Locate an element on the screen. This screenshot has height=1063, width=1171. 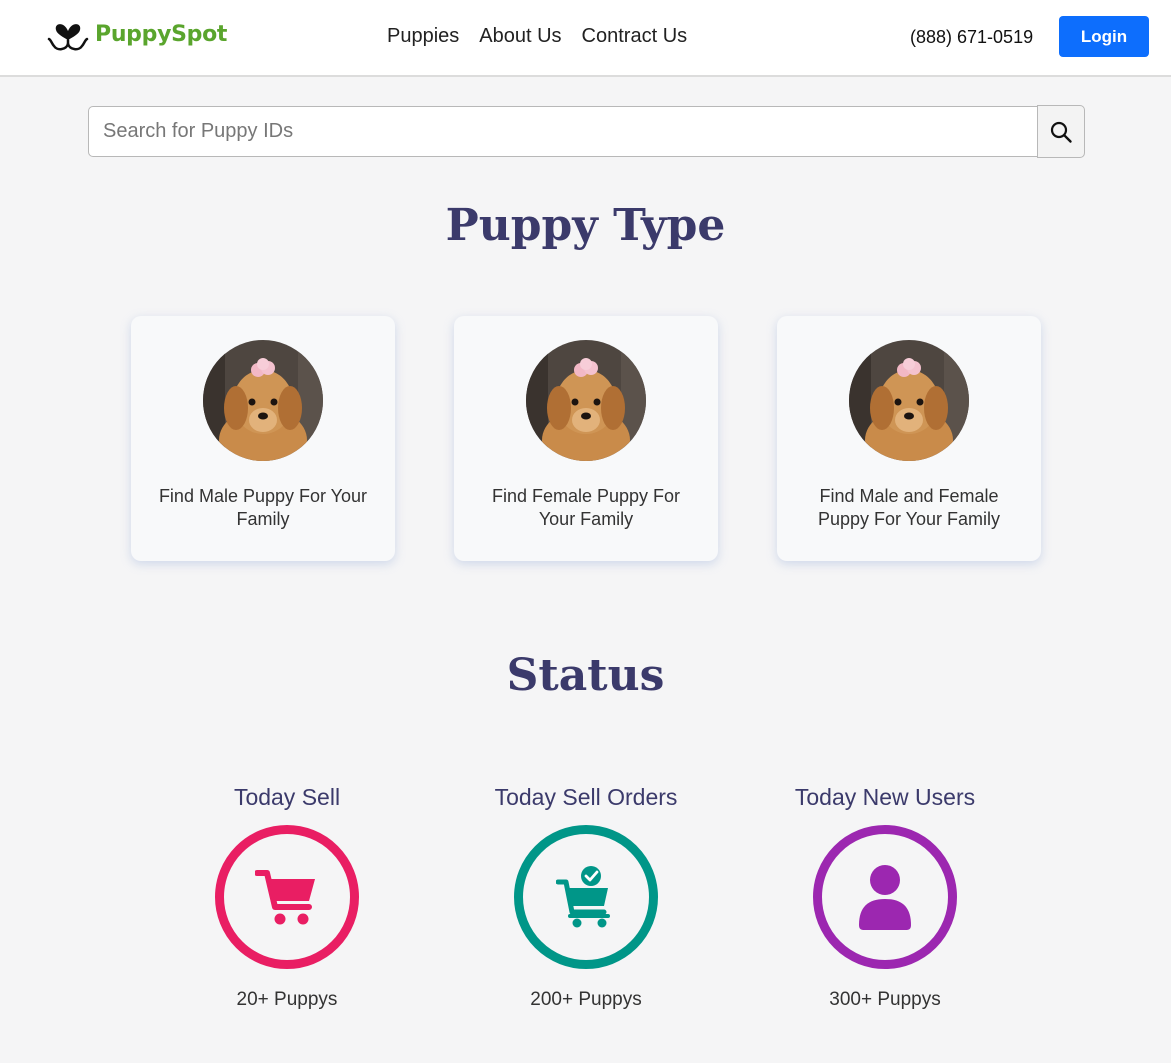
stat-count: 300+ Puppys is located at coordinates (885, 999).